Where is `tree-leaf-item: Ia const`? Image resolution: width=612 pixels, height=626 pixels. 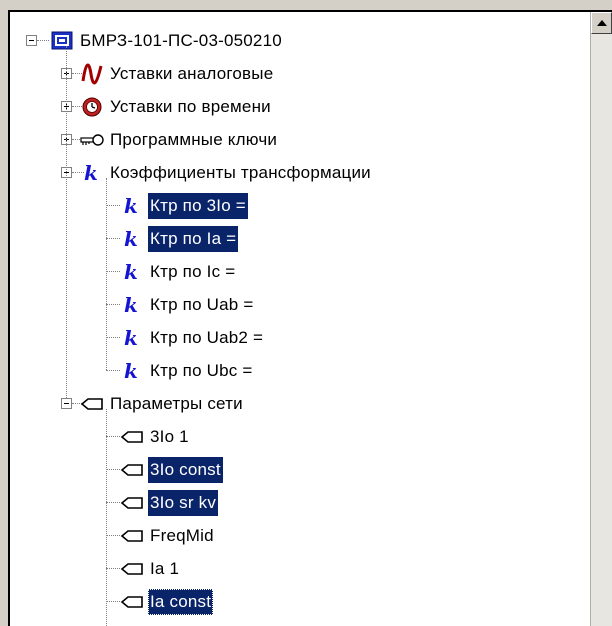 tree-leaf-item: Ia const is located at coordinates (167, 601).